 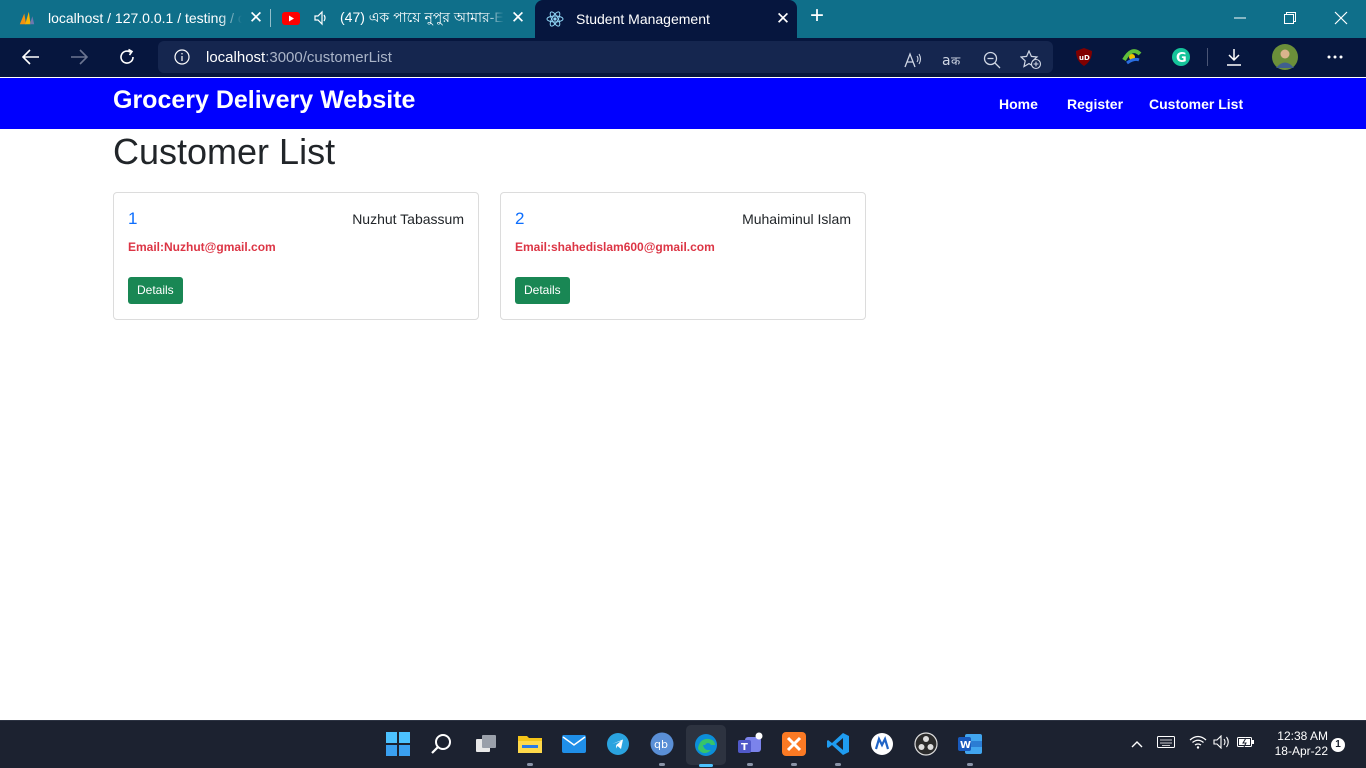 I want to click on zoom-out-icon, so click(x=992, y=60).